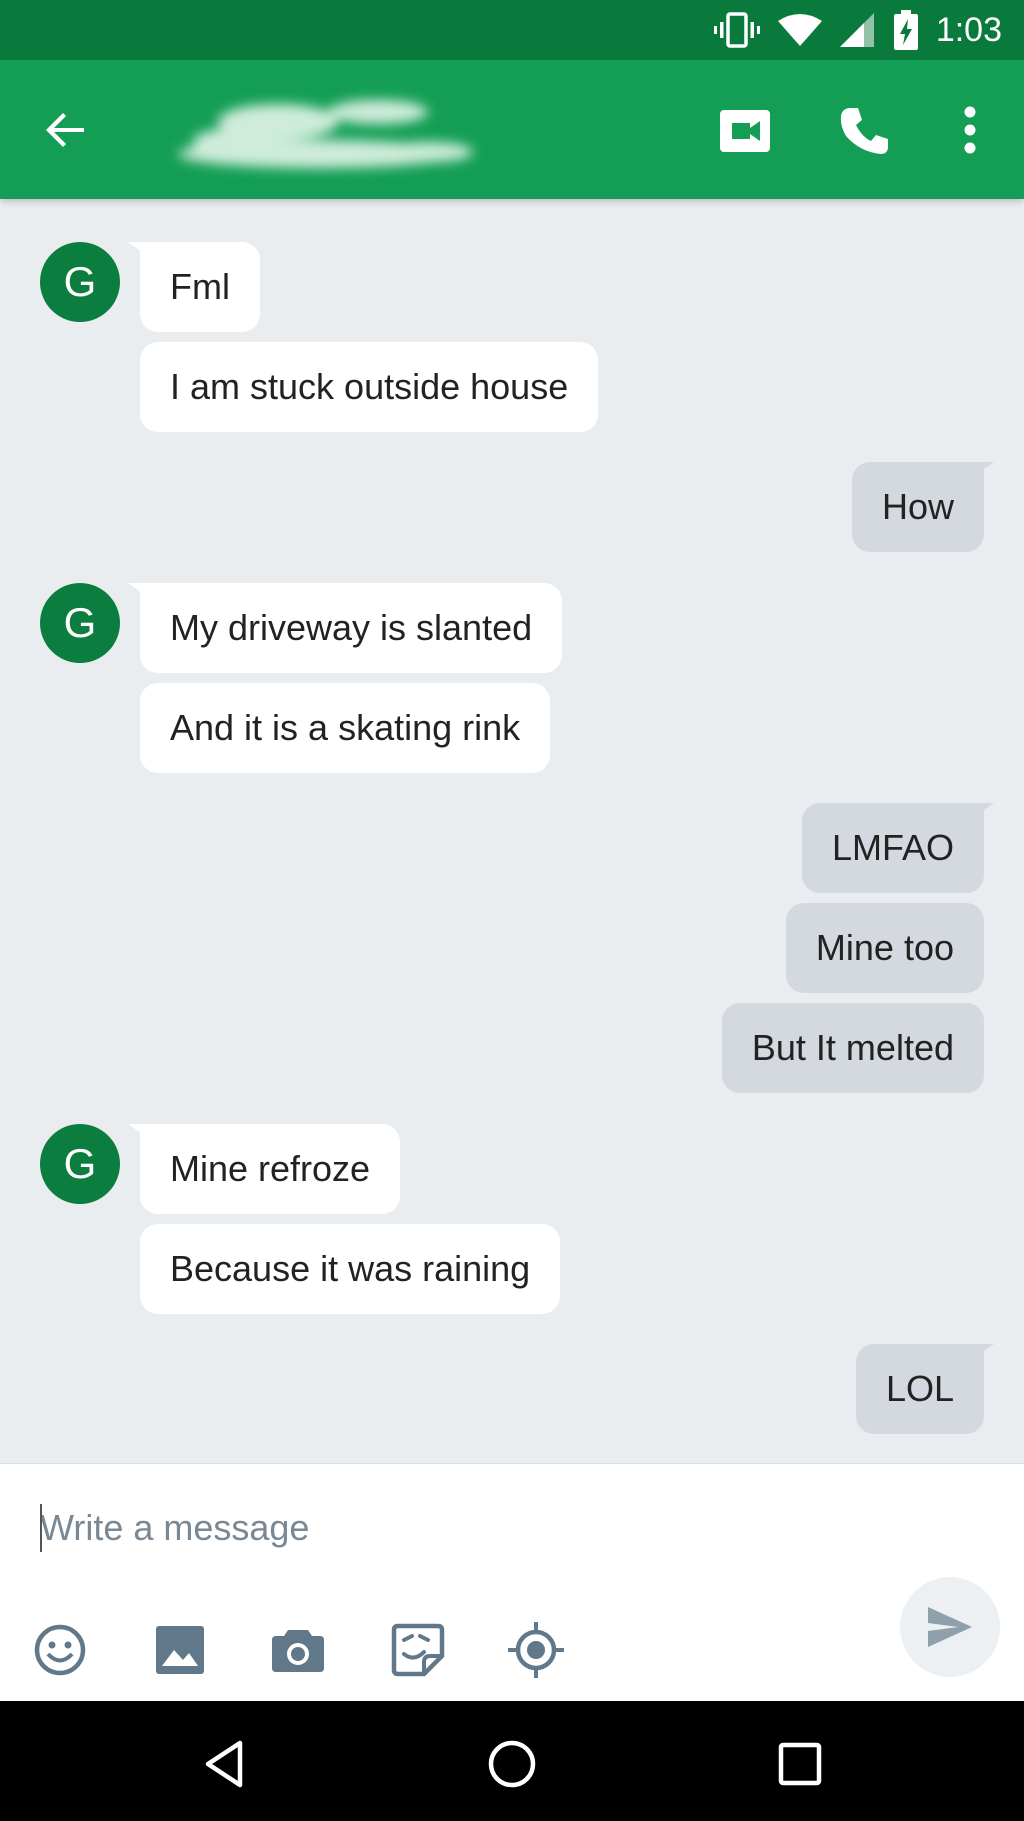  What do you see at coordinates (41, 1528) in the screenshot?
I see `text-cursor` at bounding box center [41, 1528].